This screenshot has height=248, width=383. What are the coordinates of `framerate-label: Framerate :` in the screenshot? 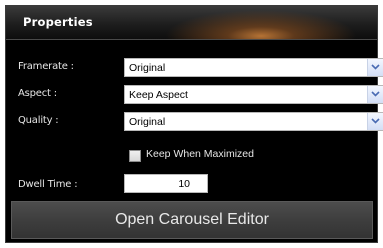 It's located at (46, 66).